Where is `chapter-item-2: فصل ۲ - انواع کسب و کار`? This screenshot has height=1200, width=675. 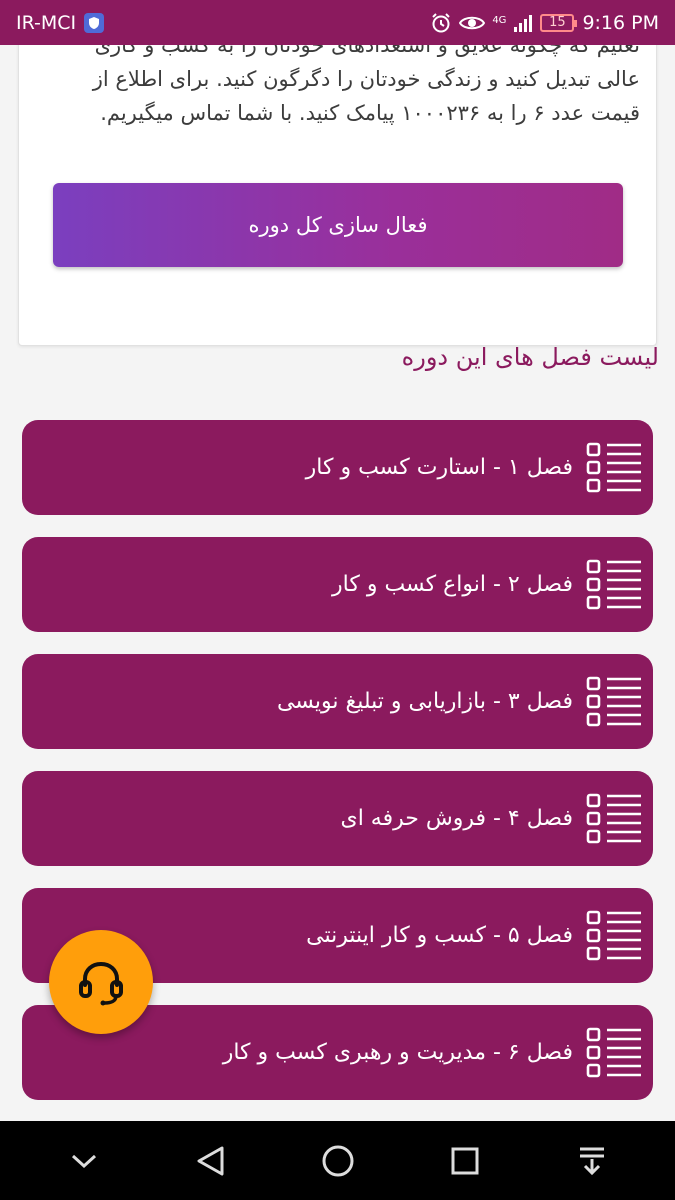
chapter-item-2: فصل ۲ - انواع کسب و کار is located at coordinates (337, 584).